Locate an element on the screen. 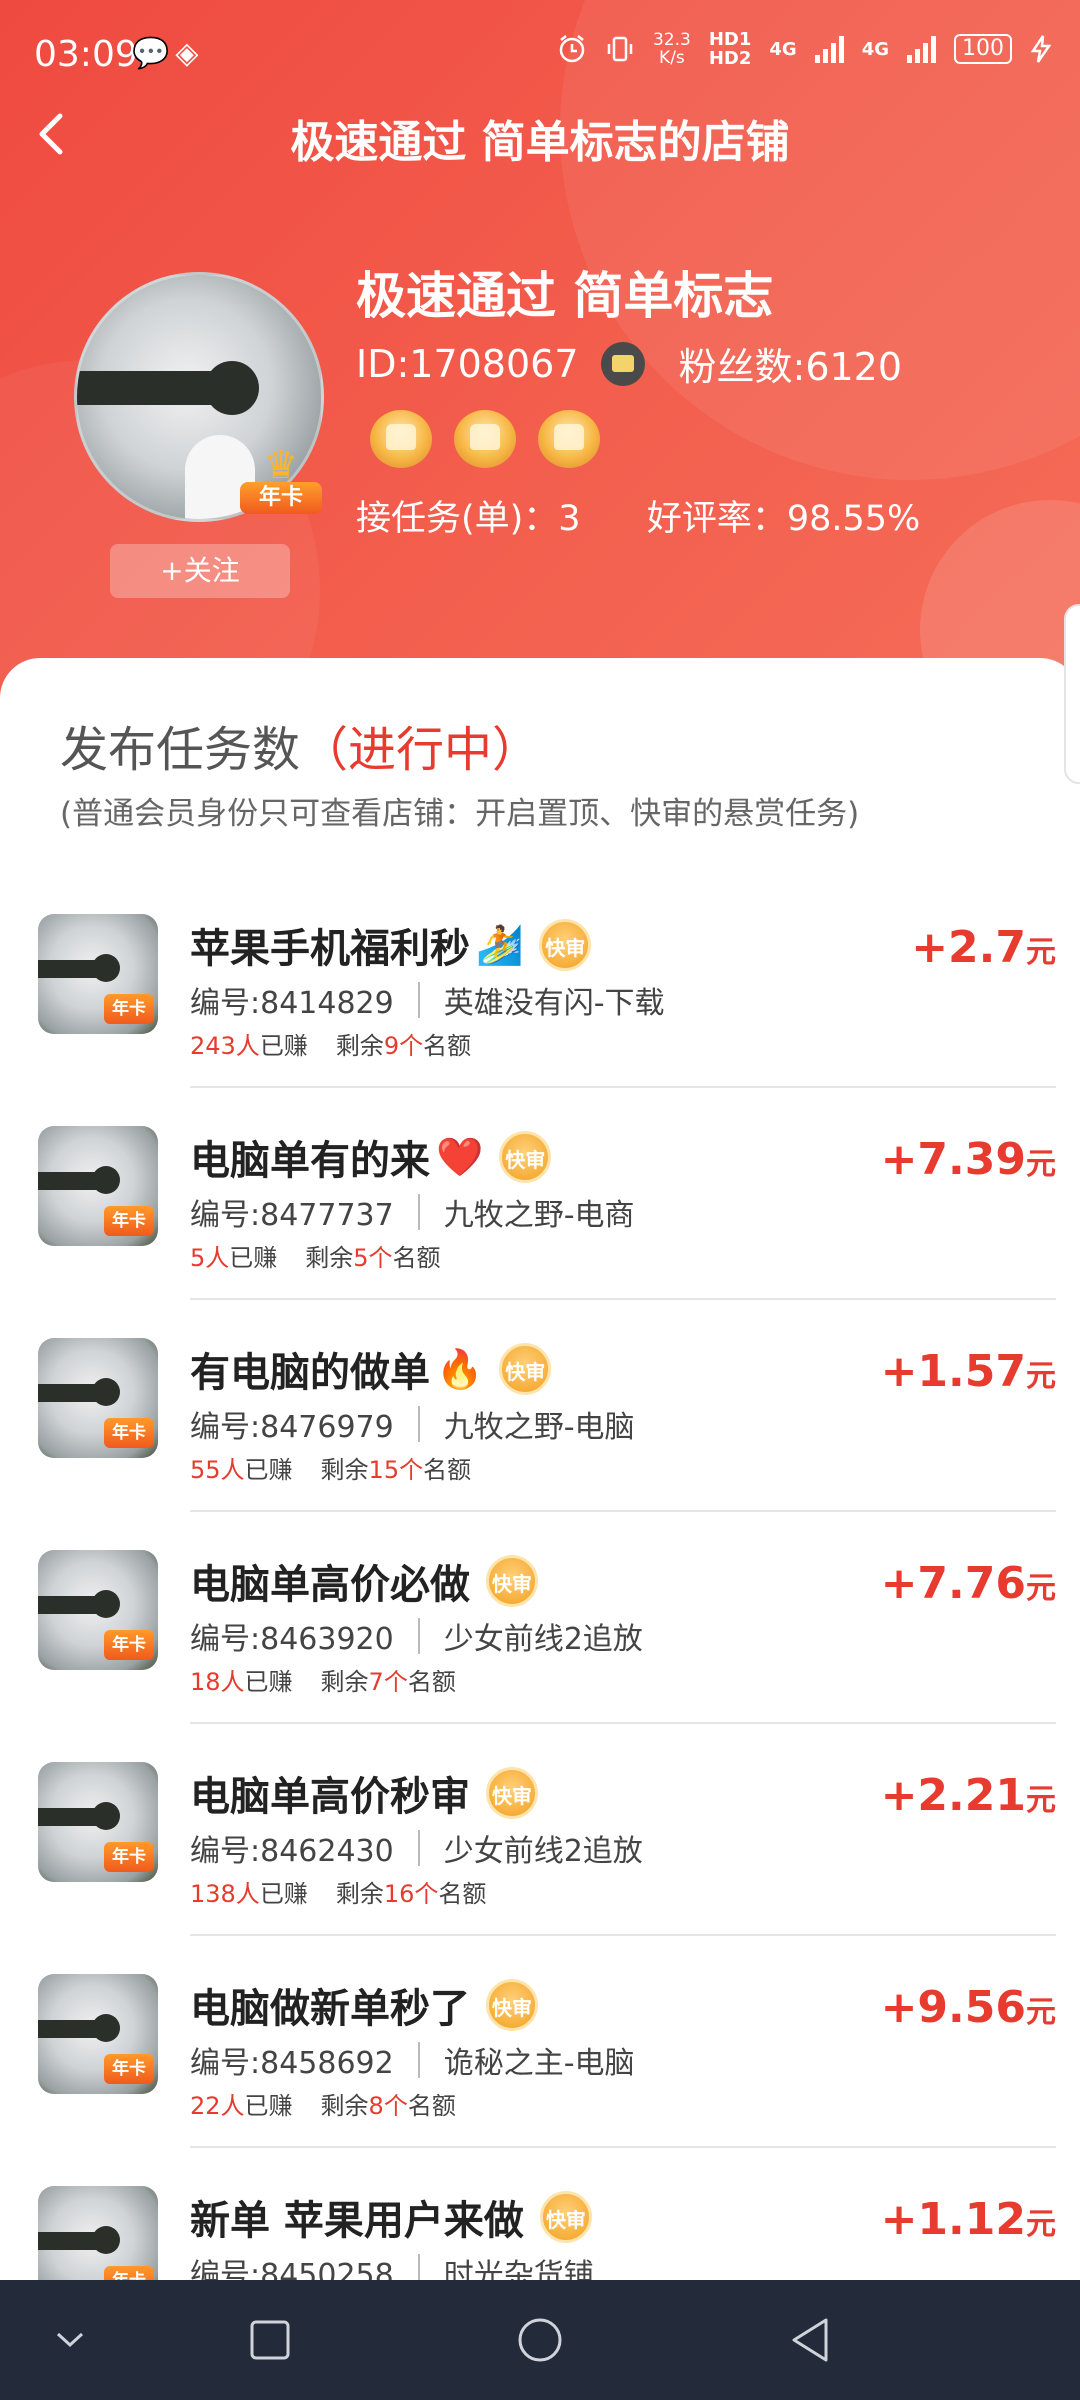 This screenshot has height=2400, width=1080. tasks-count: 接任务(单)：3 is located at coordinates (468, 519).